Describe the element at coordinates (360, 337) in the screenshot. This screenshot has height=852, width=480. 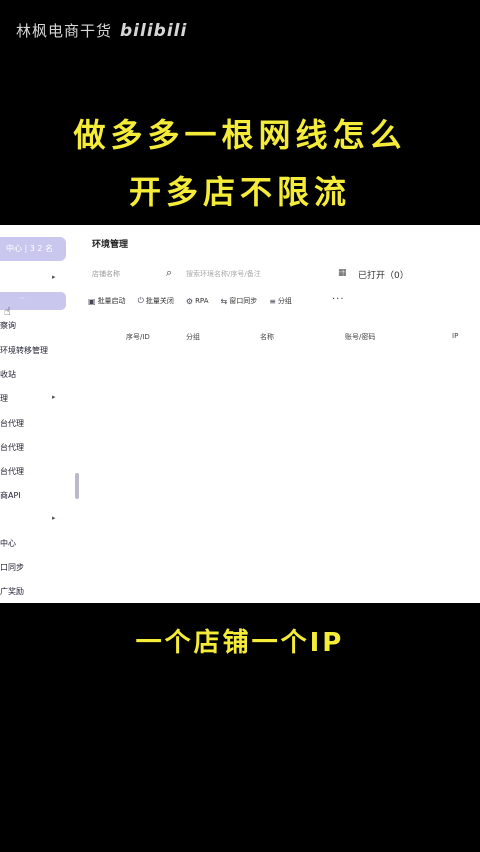
I see `column-header-account: 账号/密码` at that location.